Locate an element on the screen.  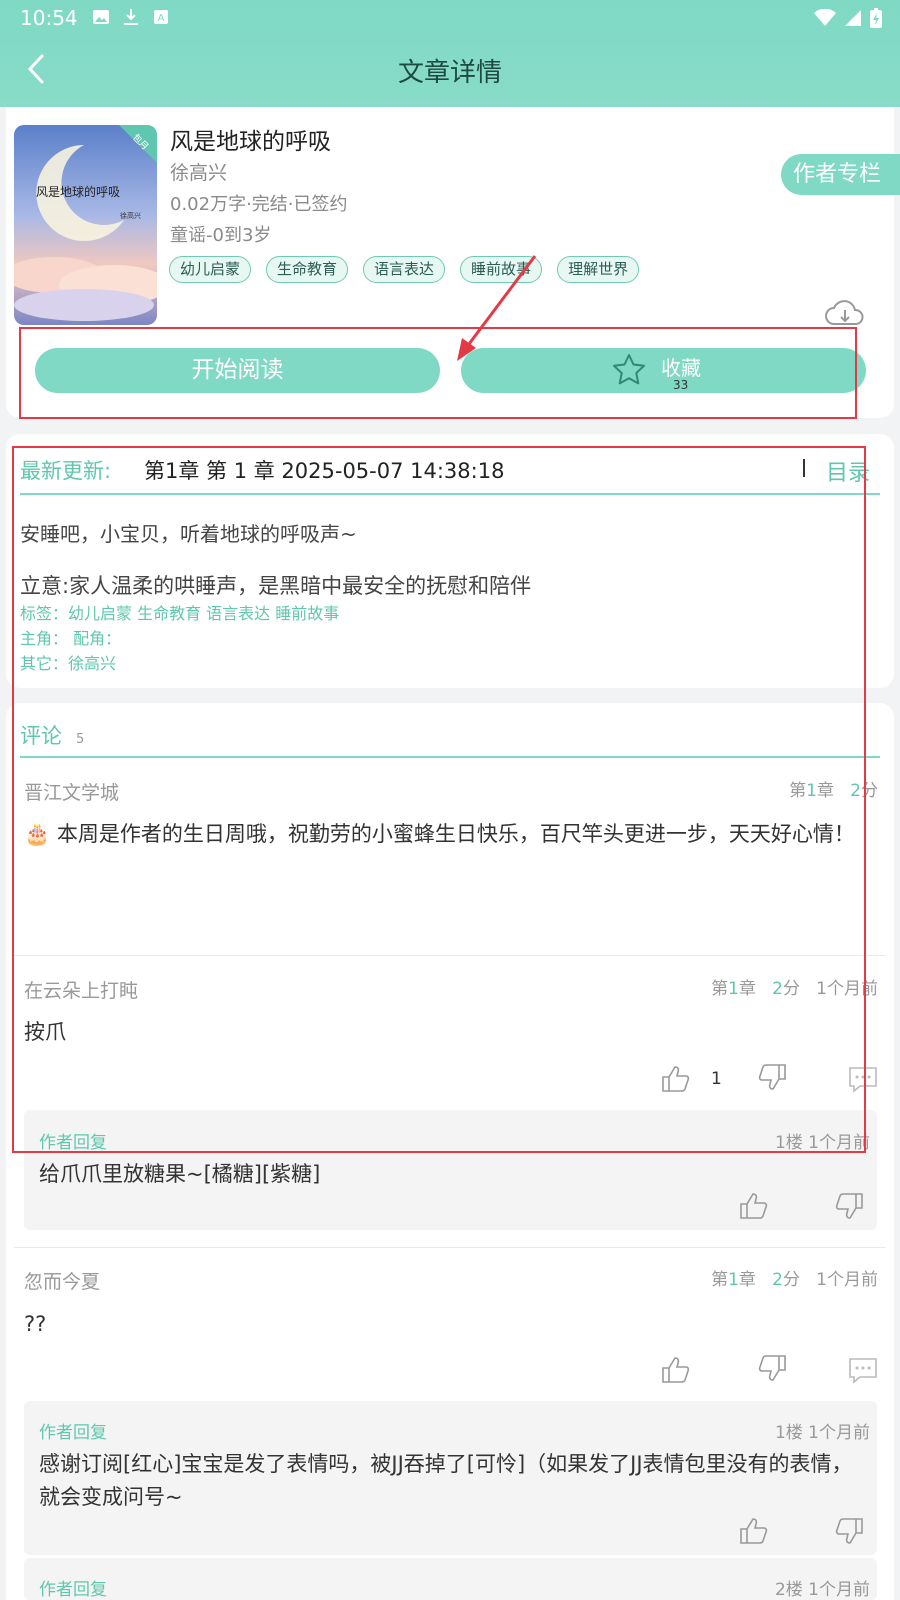
download-status-icon is located at coordinates (131, 17).